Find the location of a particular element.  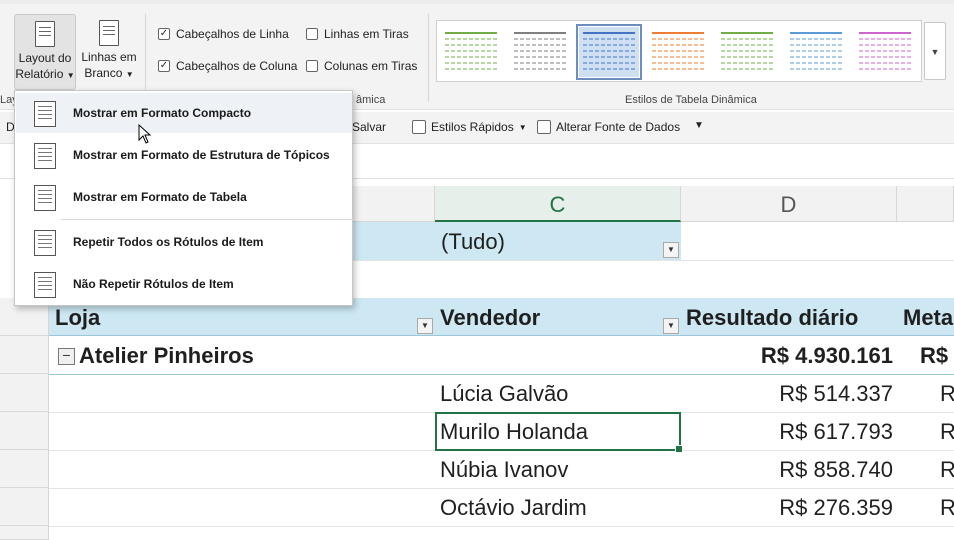

seller-filter-dropdown-icon: ▼ is located at coordinates (671, 326).